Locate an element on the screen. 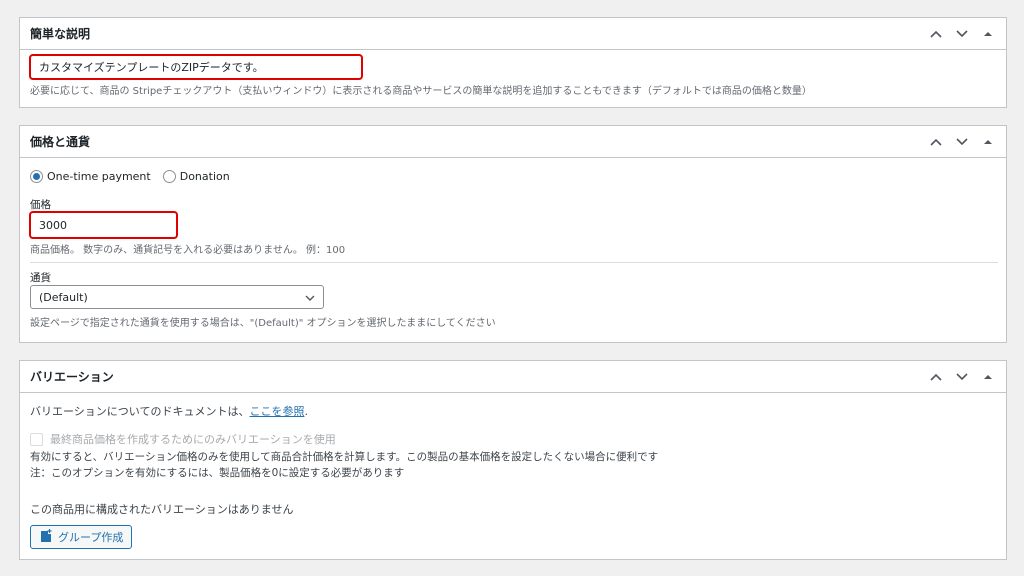 The image size is (1024, 576). currency-selected-value: (Default) is located at coordinates (63, 297).